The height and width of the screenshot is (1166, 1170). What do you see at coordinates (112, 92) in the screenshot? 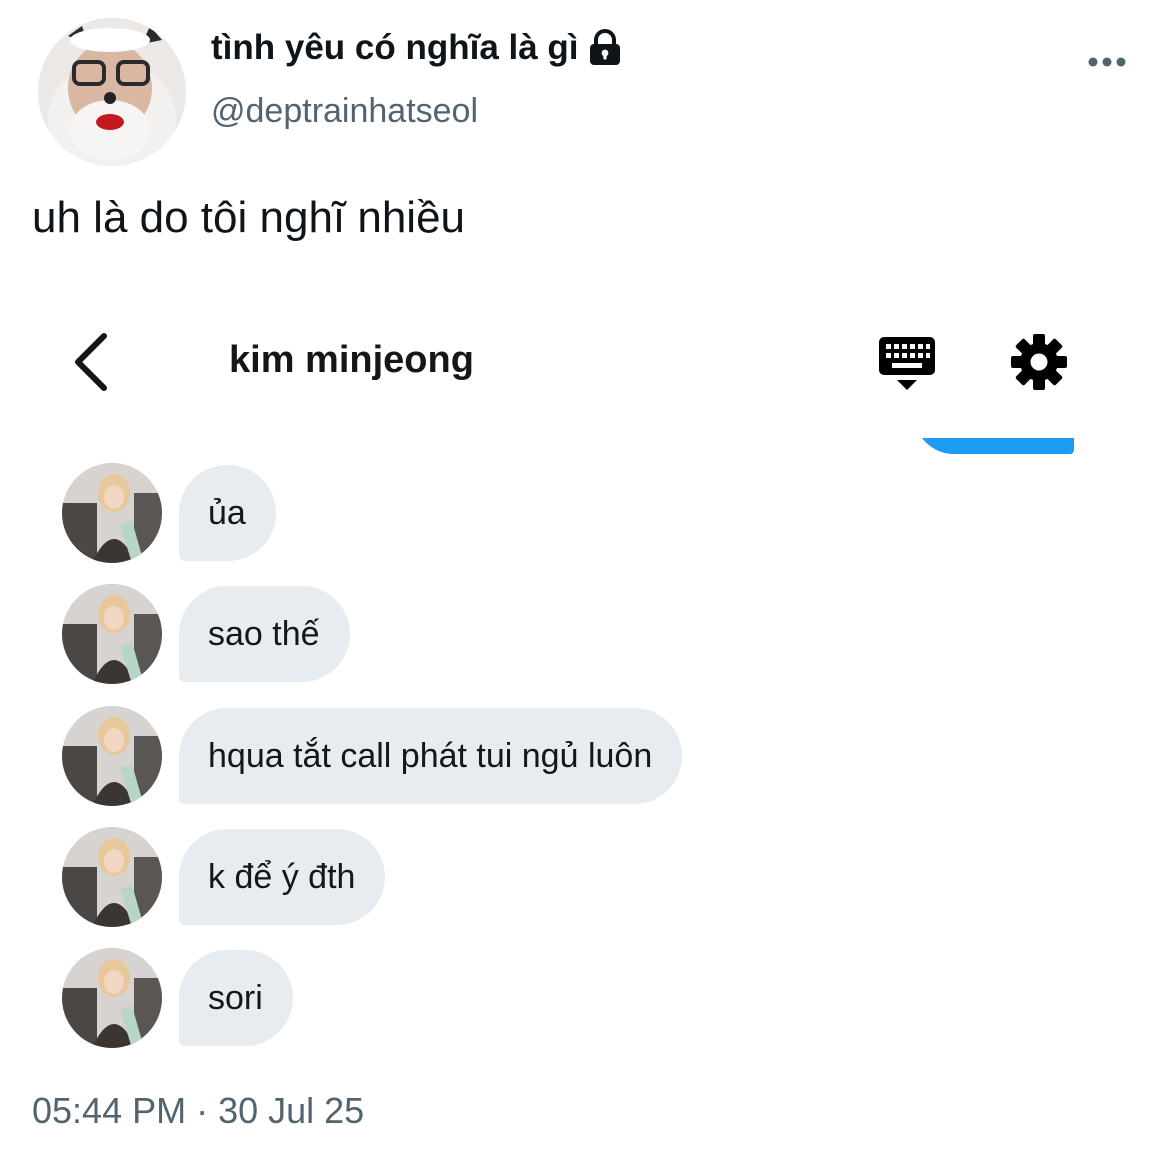
I see `author-avatar` at bounding box center [112, 92].